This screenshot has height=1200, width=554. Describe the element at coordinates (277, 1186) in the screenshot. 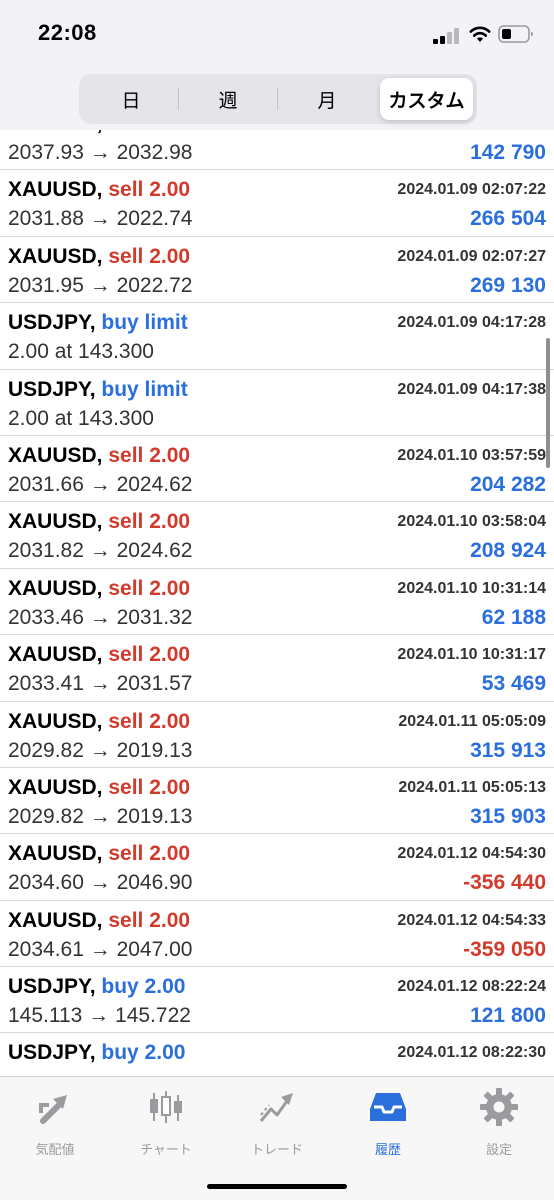

I see `home-indicator` at that location.